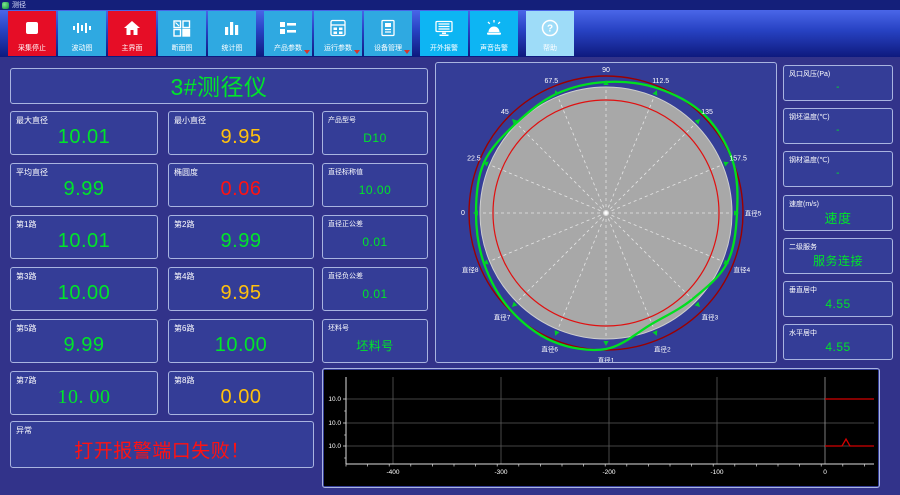 This screenshot has height=495, width=900. What do you see at coordinates (388, 28) in the screenshot?
I see `device-manage-icon` at bounding box center [388, 28].